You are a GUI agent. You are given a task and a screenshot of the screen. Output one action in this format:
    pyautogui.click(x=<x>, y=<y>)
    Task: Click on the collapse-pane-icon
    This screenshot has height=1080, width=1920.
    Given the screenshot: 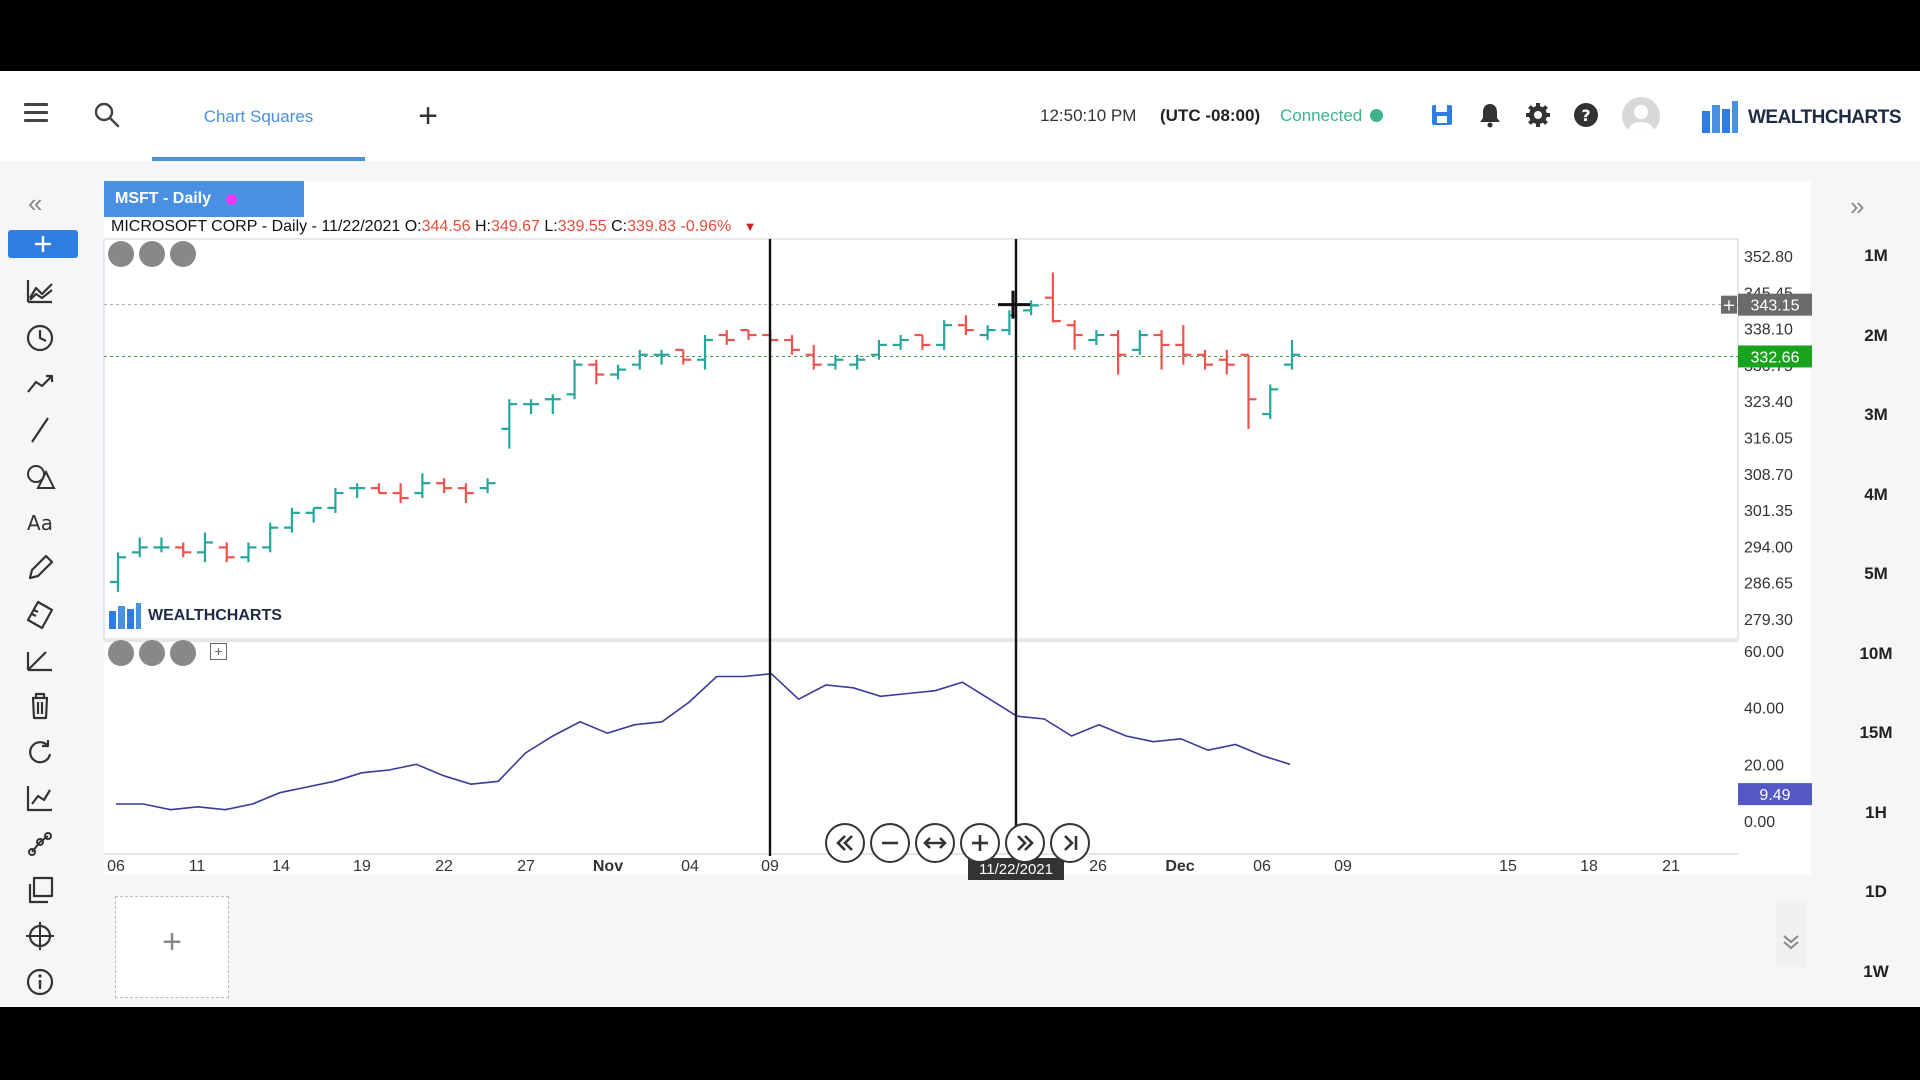 What is the action you would take?
    pyautogui.click(x=152, y=254)
    